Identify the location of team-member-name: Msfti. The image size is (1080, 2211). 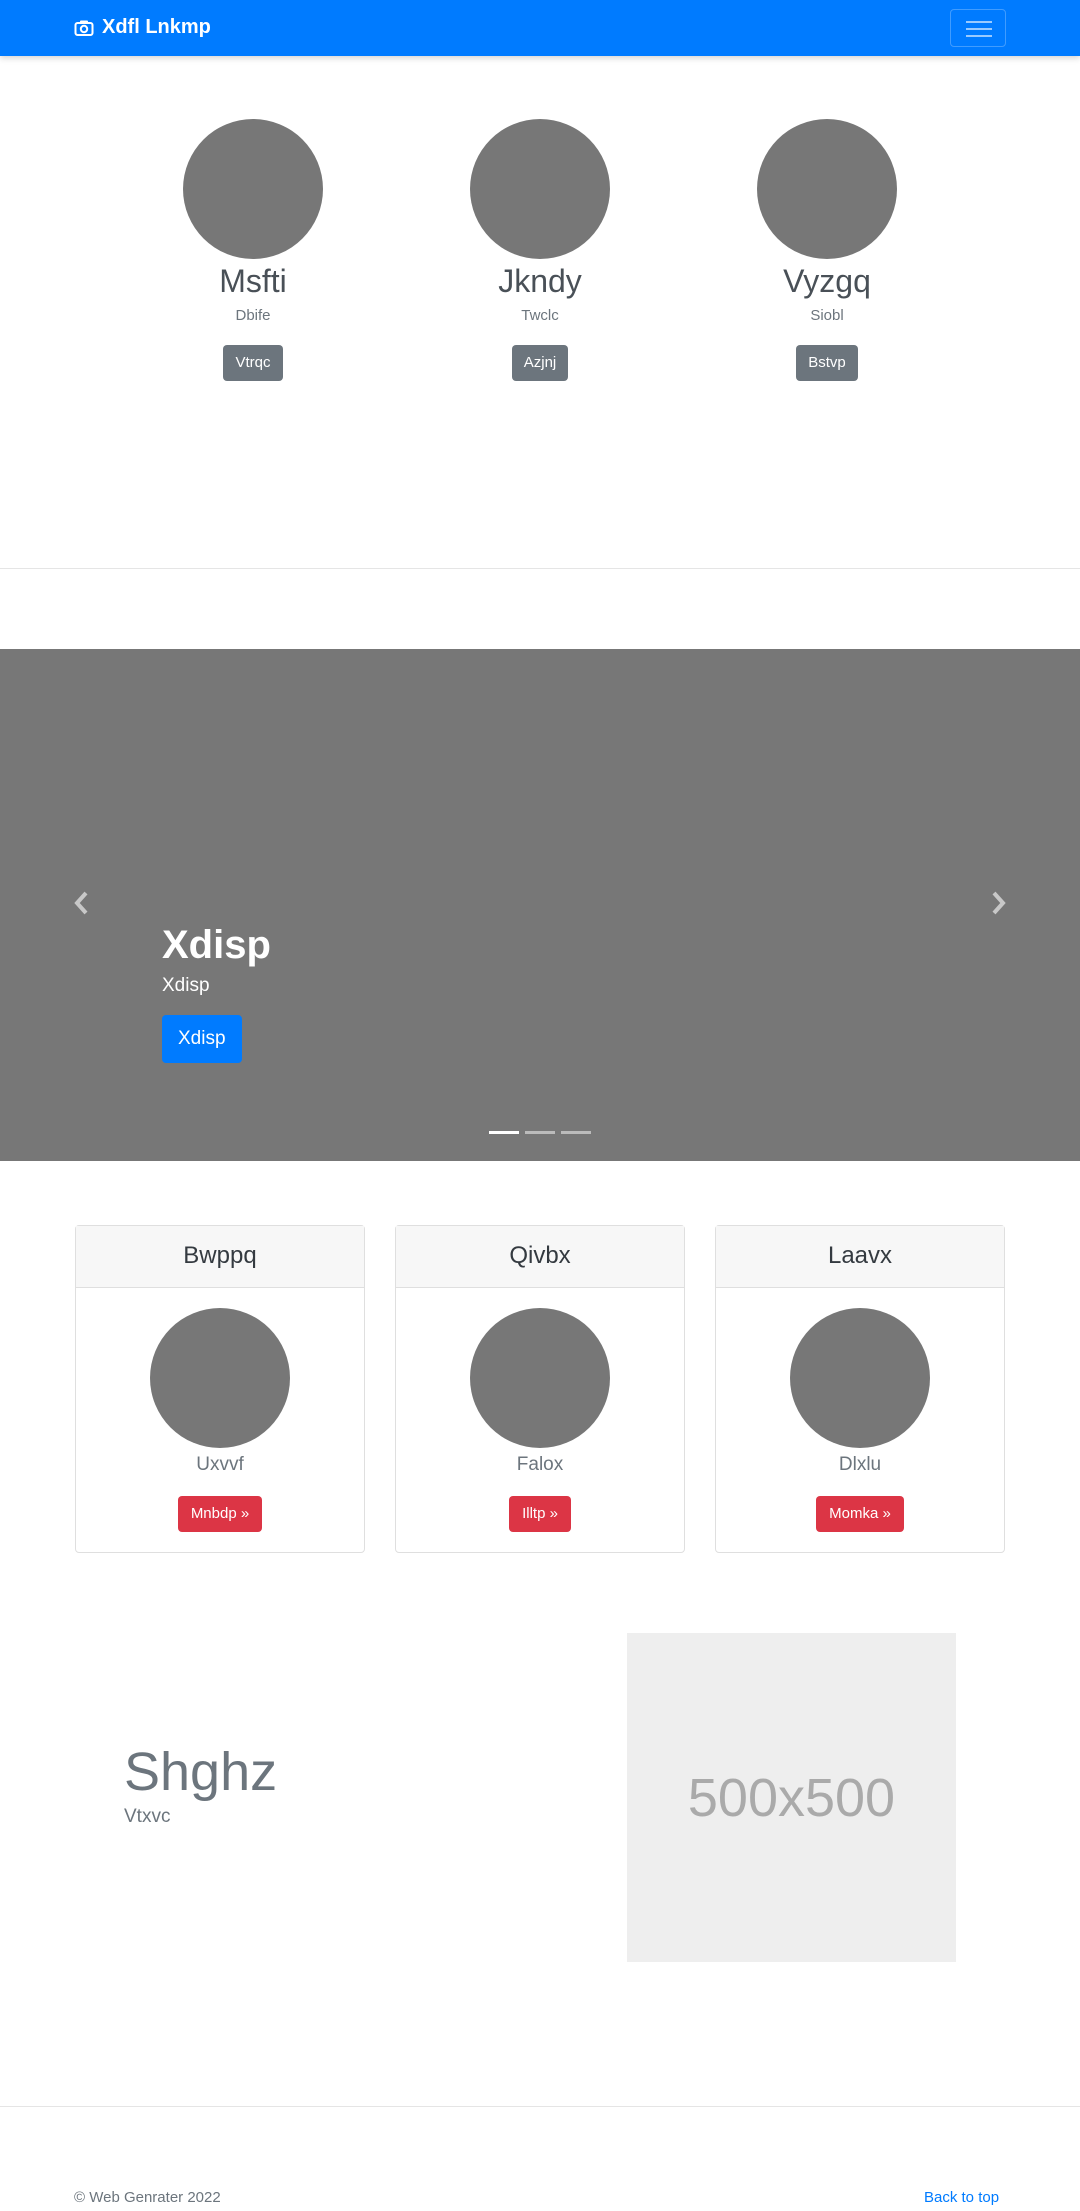
(253, 281).